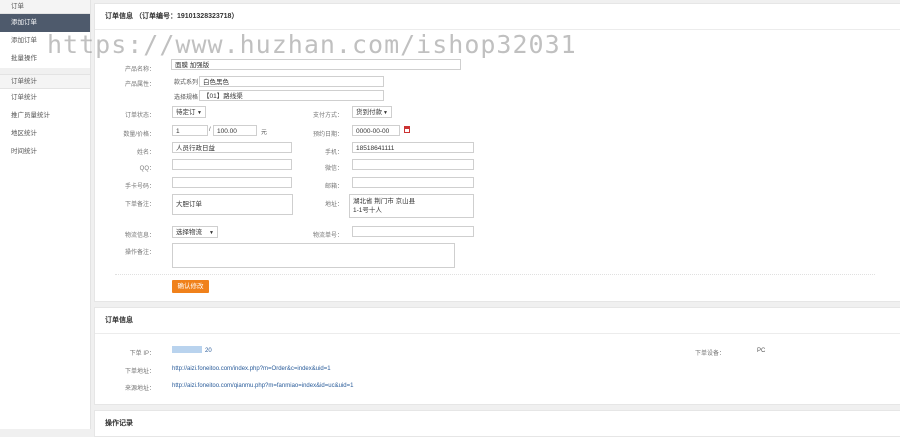 The height and width of the screenshot is (437, 900). I want to click on device-value: PC, so click(761, 351).